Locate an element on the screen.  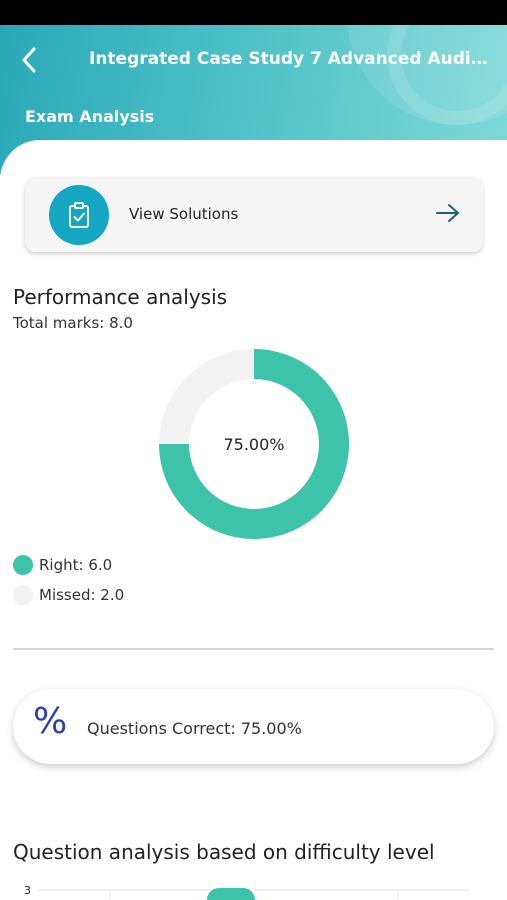
section-divider is located at coordinates (253, 649).